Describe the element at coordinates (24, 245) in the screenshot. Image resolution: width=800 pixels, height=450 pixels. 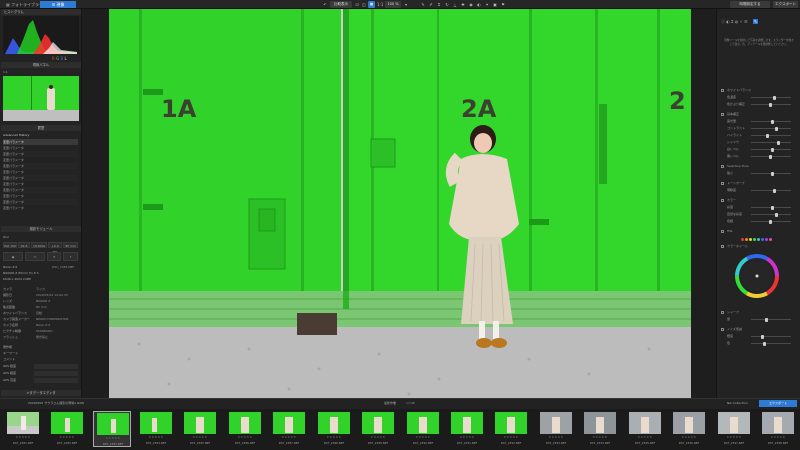
I see `aperture-button: f/2.8` at that location.